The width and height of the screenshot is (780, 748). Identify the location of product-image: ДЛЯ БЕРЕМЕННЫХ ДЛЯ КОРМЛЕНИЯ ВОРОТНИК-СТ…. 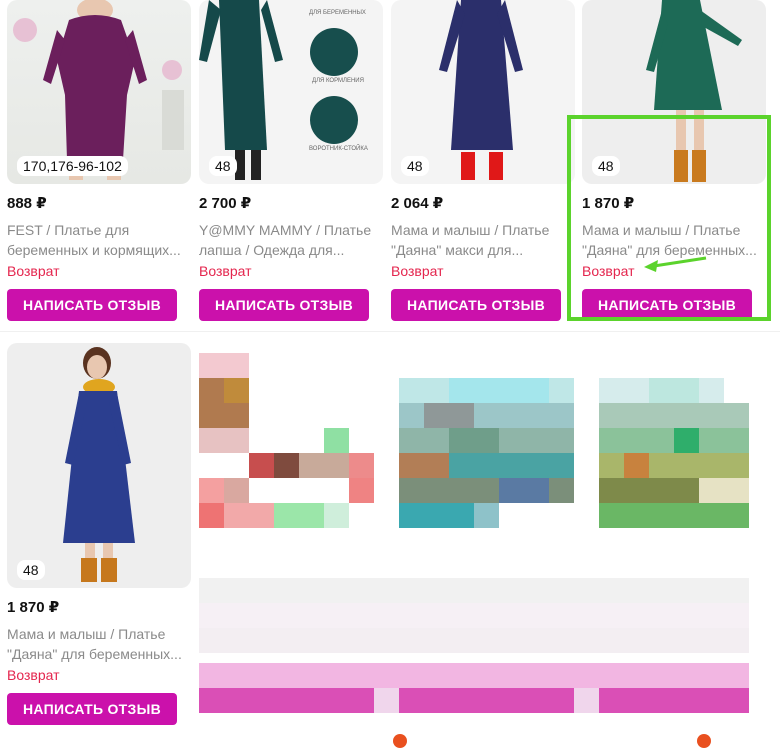
(291, 92).